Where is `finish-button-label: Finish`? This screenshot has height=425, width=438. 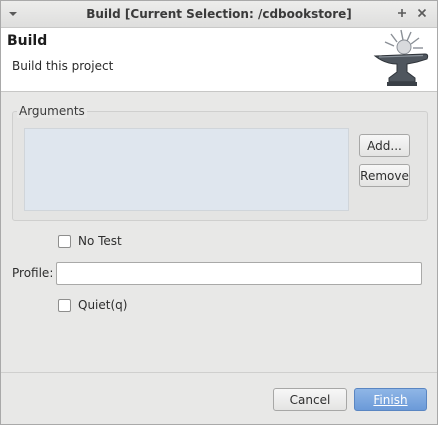
finish-button-label: Finish is located at coordinates (390, 399).